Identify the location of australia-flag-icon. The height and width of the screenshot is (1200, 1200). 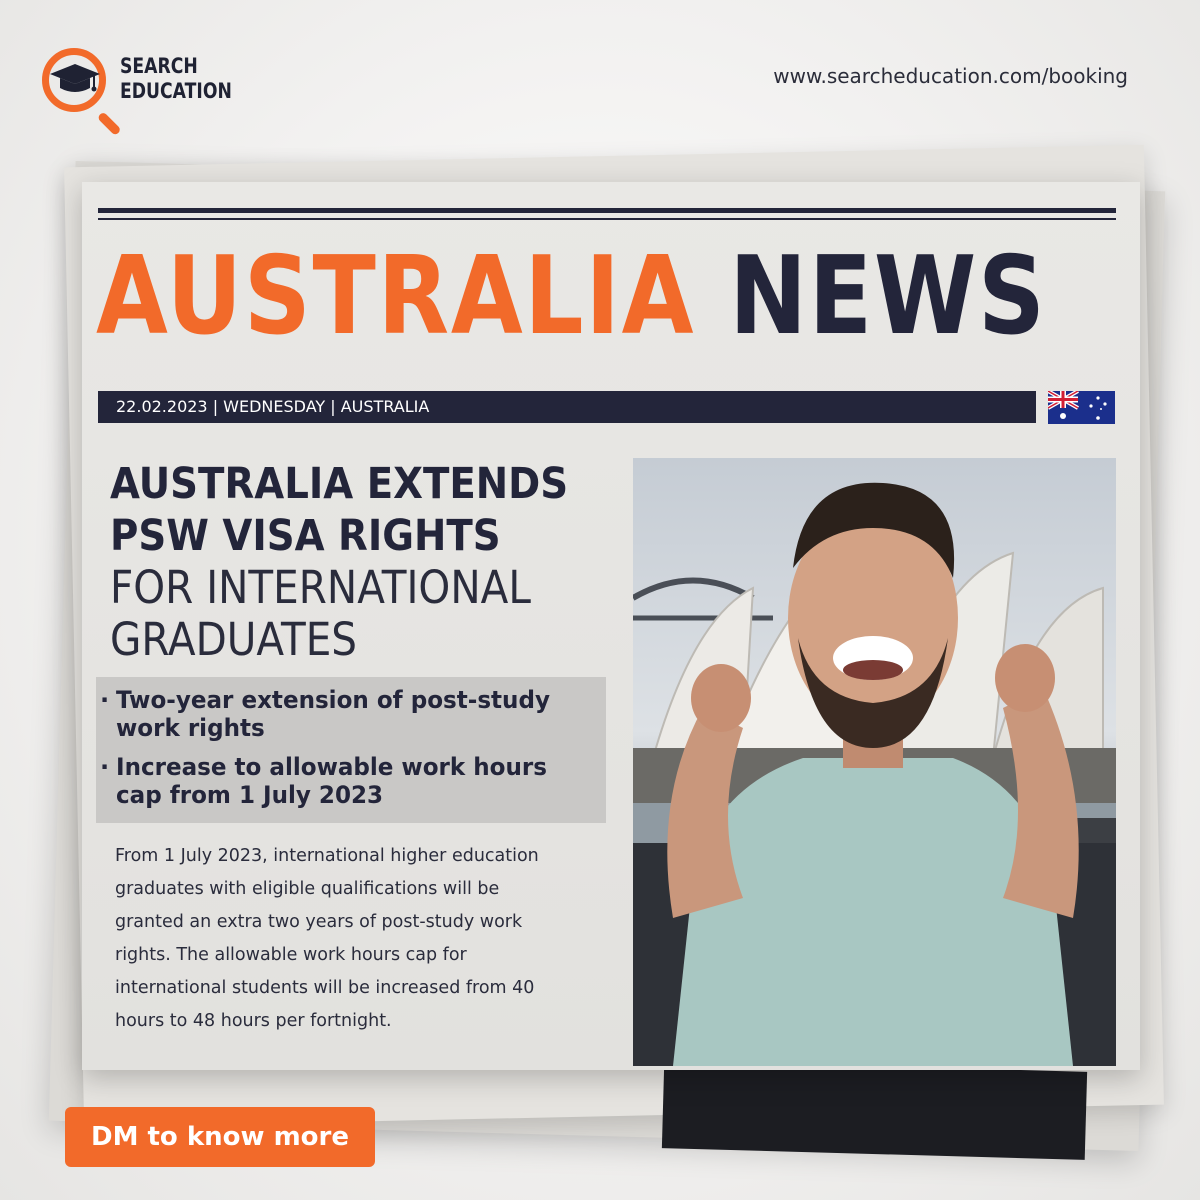
(1081, 407).